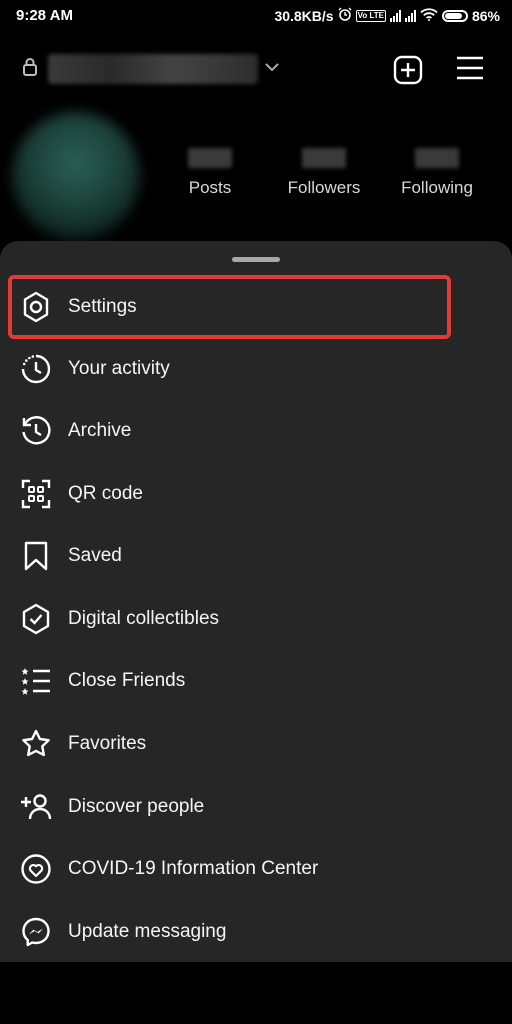 The image size is (512, 1024). I want to click on alarm-icon, so click(345, 15).